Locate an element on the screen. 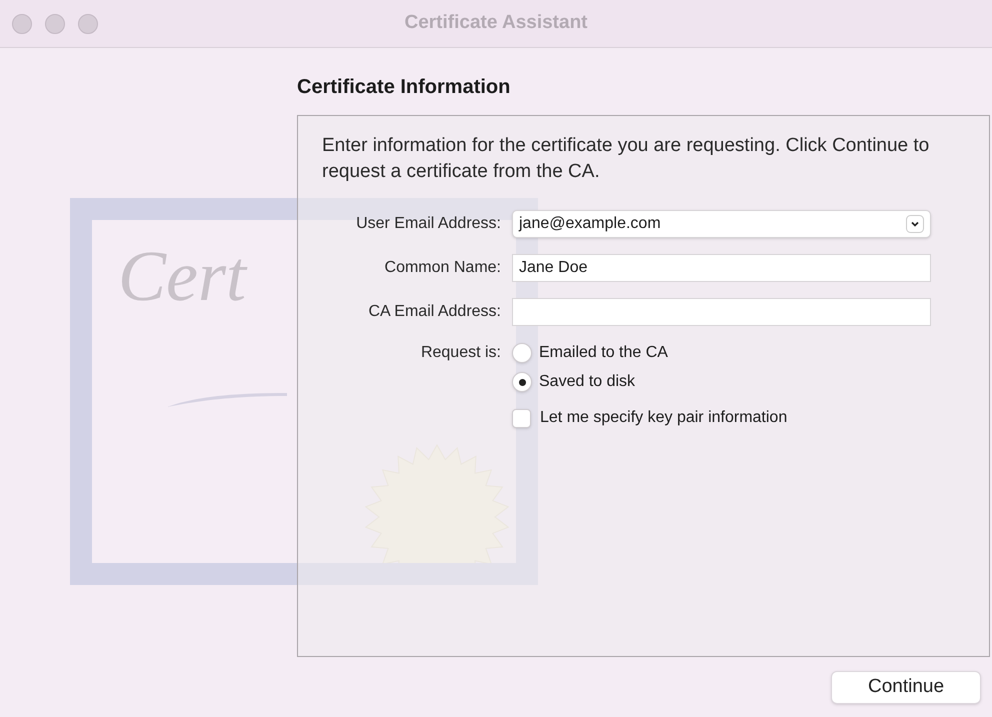 The height and width of the screenshot is (717, 992). radio-option: Emailed to the CA is located at coordinates (590, 353).